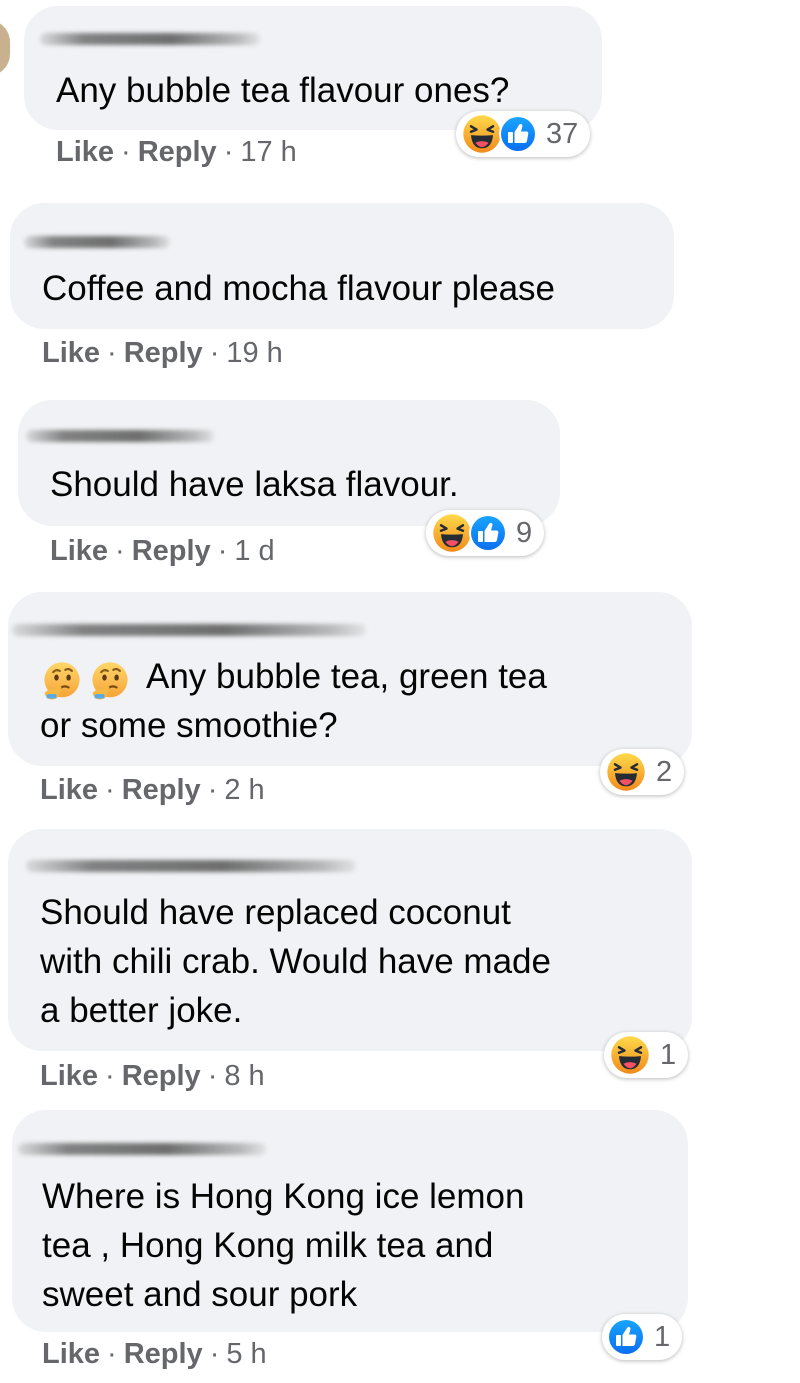 This screenshot has height=1383, width=800. What do you see at coordinates (5, 48) in the screenshot?
I see `avatar` at bounding box center [5, 48].